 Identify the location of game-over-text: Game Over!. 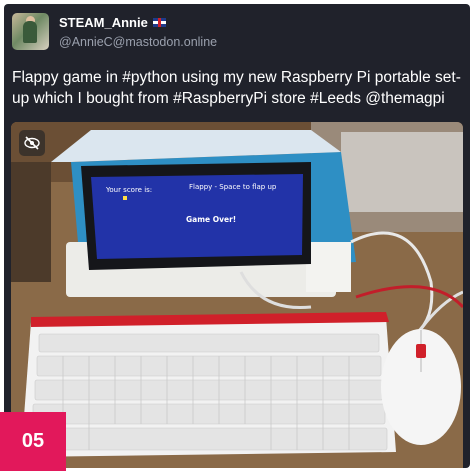
(211, 219).